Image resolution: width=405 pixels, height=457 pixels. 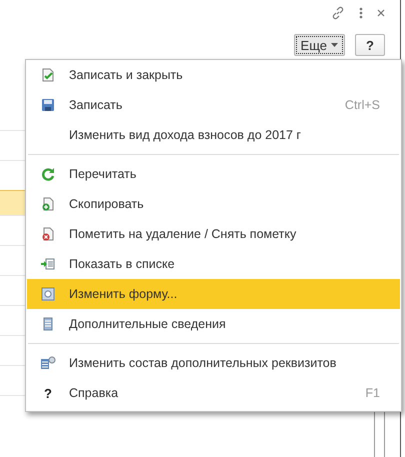 What do you see at coordinates (319, 45) in the screenshot?
I see `more-button: Еще` at bounding box center [319, 45].